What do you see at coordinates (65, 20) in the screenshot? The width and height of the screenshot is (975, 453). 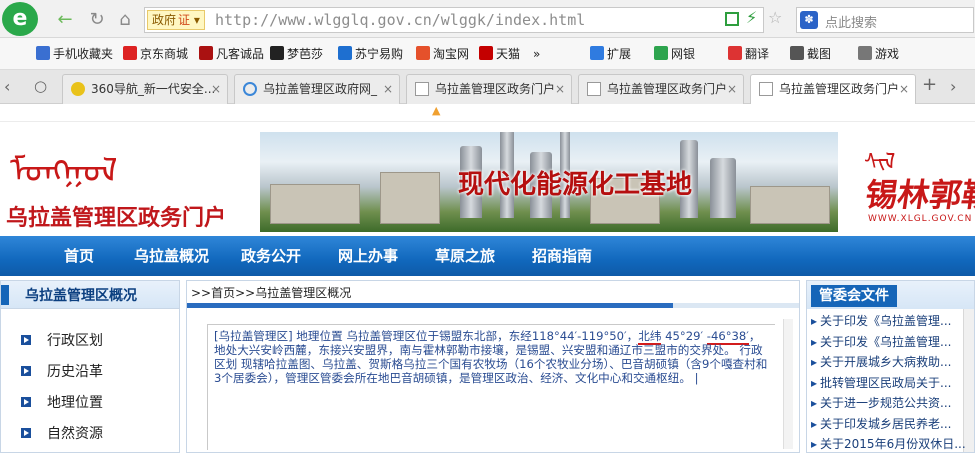 I see `back-button: ←` at bounding box center [65, 20].